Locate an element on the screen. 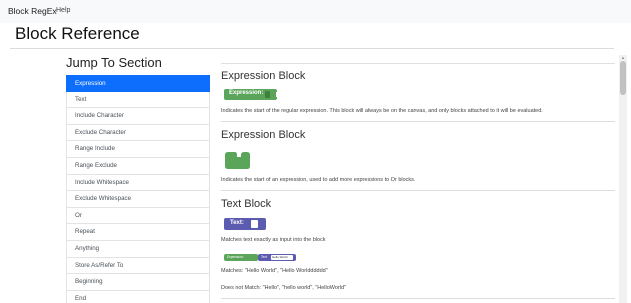 Image resolution: width=631 pixels, height=303 pixels. example-expression-label: Expression: is located at coordinates (235, 257).